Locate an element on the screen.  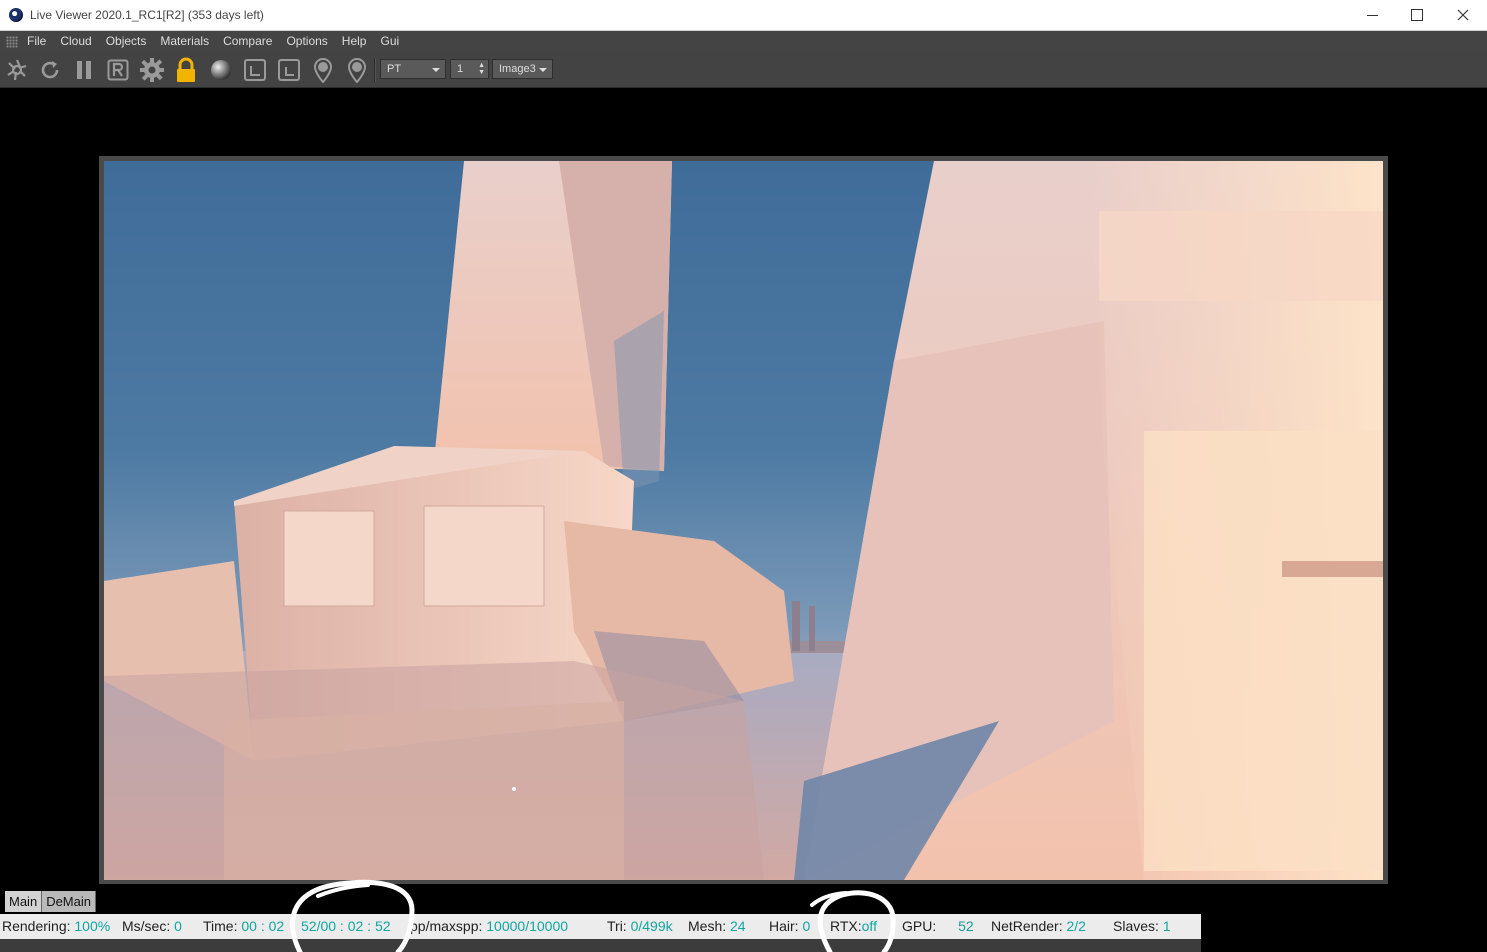
menu-compare: Compare is located at coordinates (247, 41).